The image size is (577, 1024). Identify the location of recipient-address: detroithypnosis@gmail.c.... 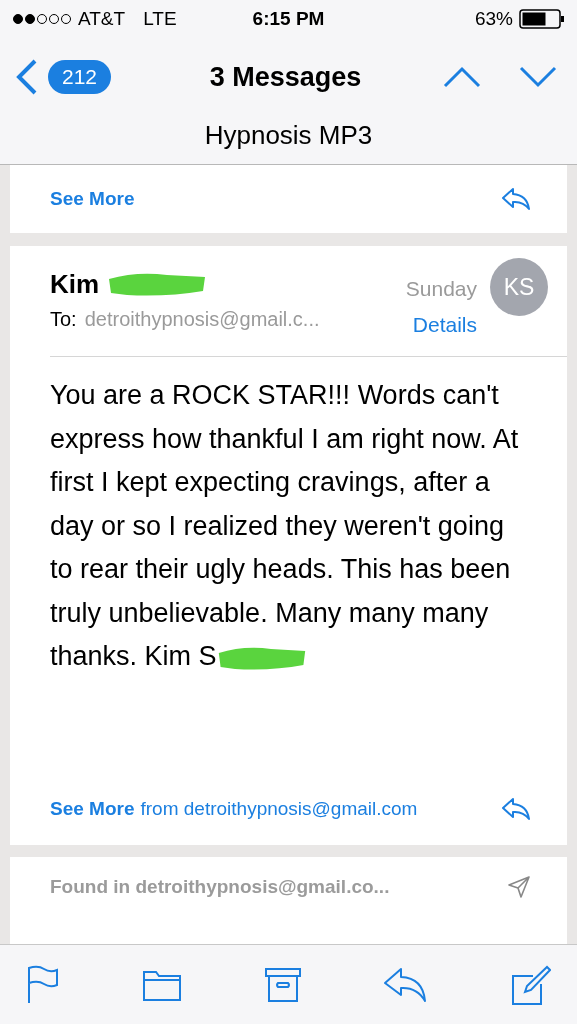
(202, 319).